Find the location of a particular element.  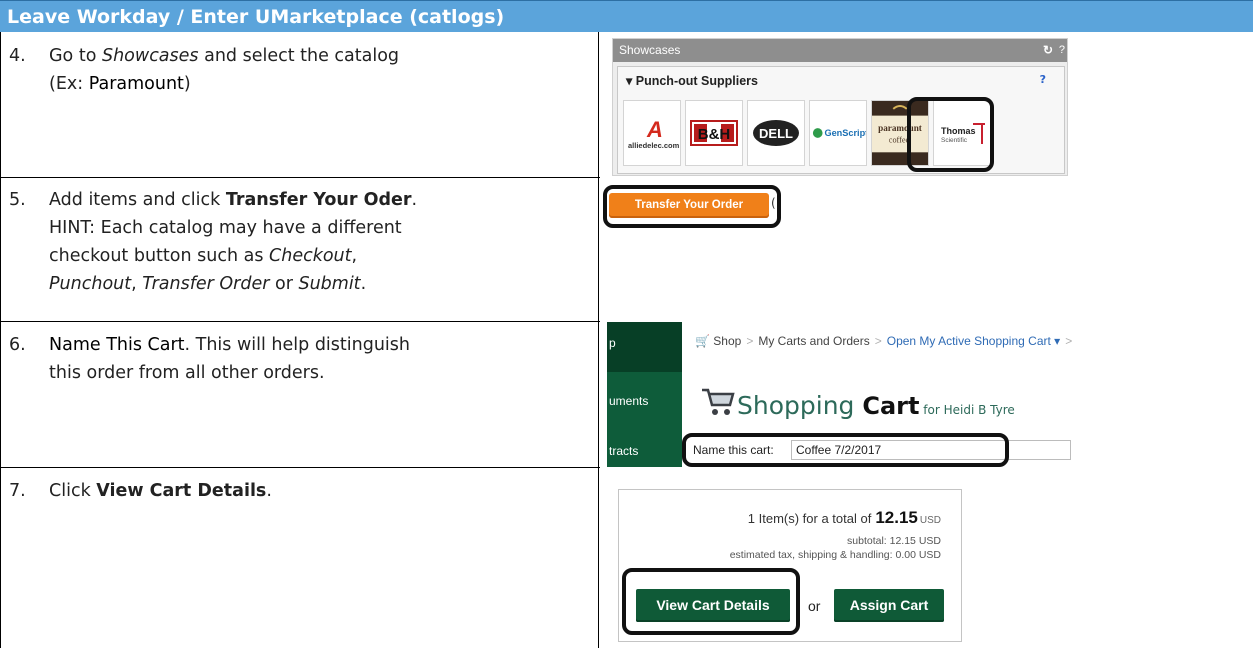

shopping-cart-icon is located at coordinates (718, 404).